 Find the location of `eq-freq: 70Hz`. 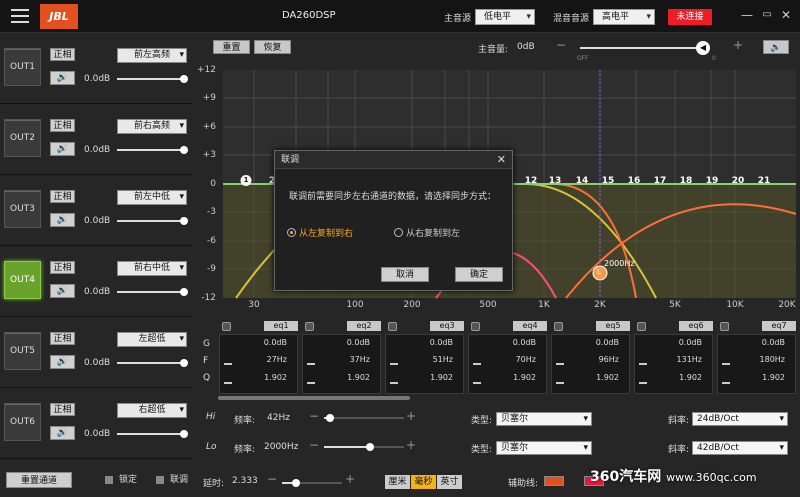

eq-freq: 70Hz is located at coordinates (526, 359).